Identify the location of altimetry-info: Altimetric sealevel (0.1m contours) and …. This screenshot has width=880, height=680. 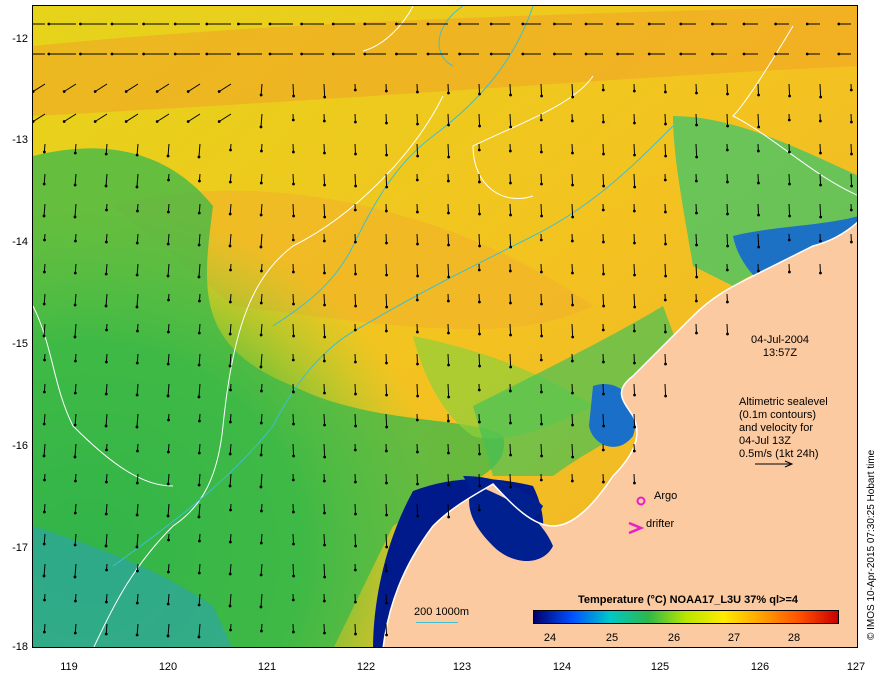
(783, 428).